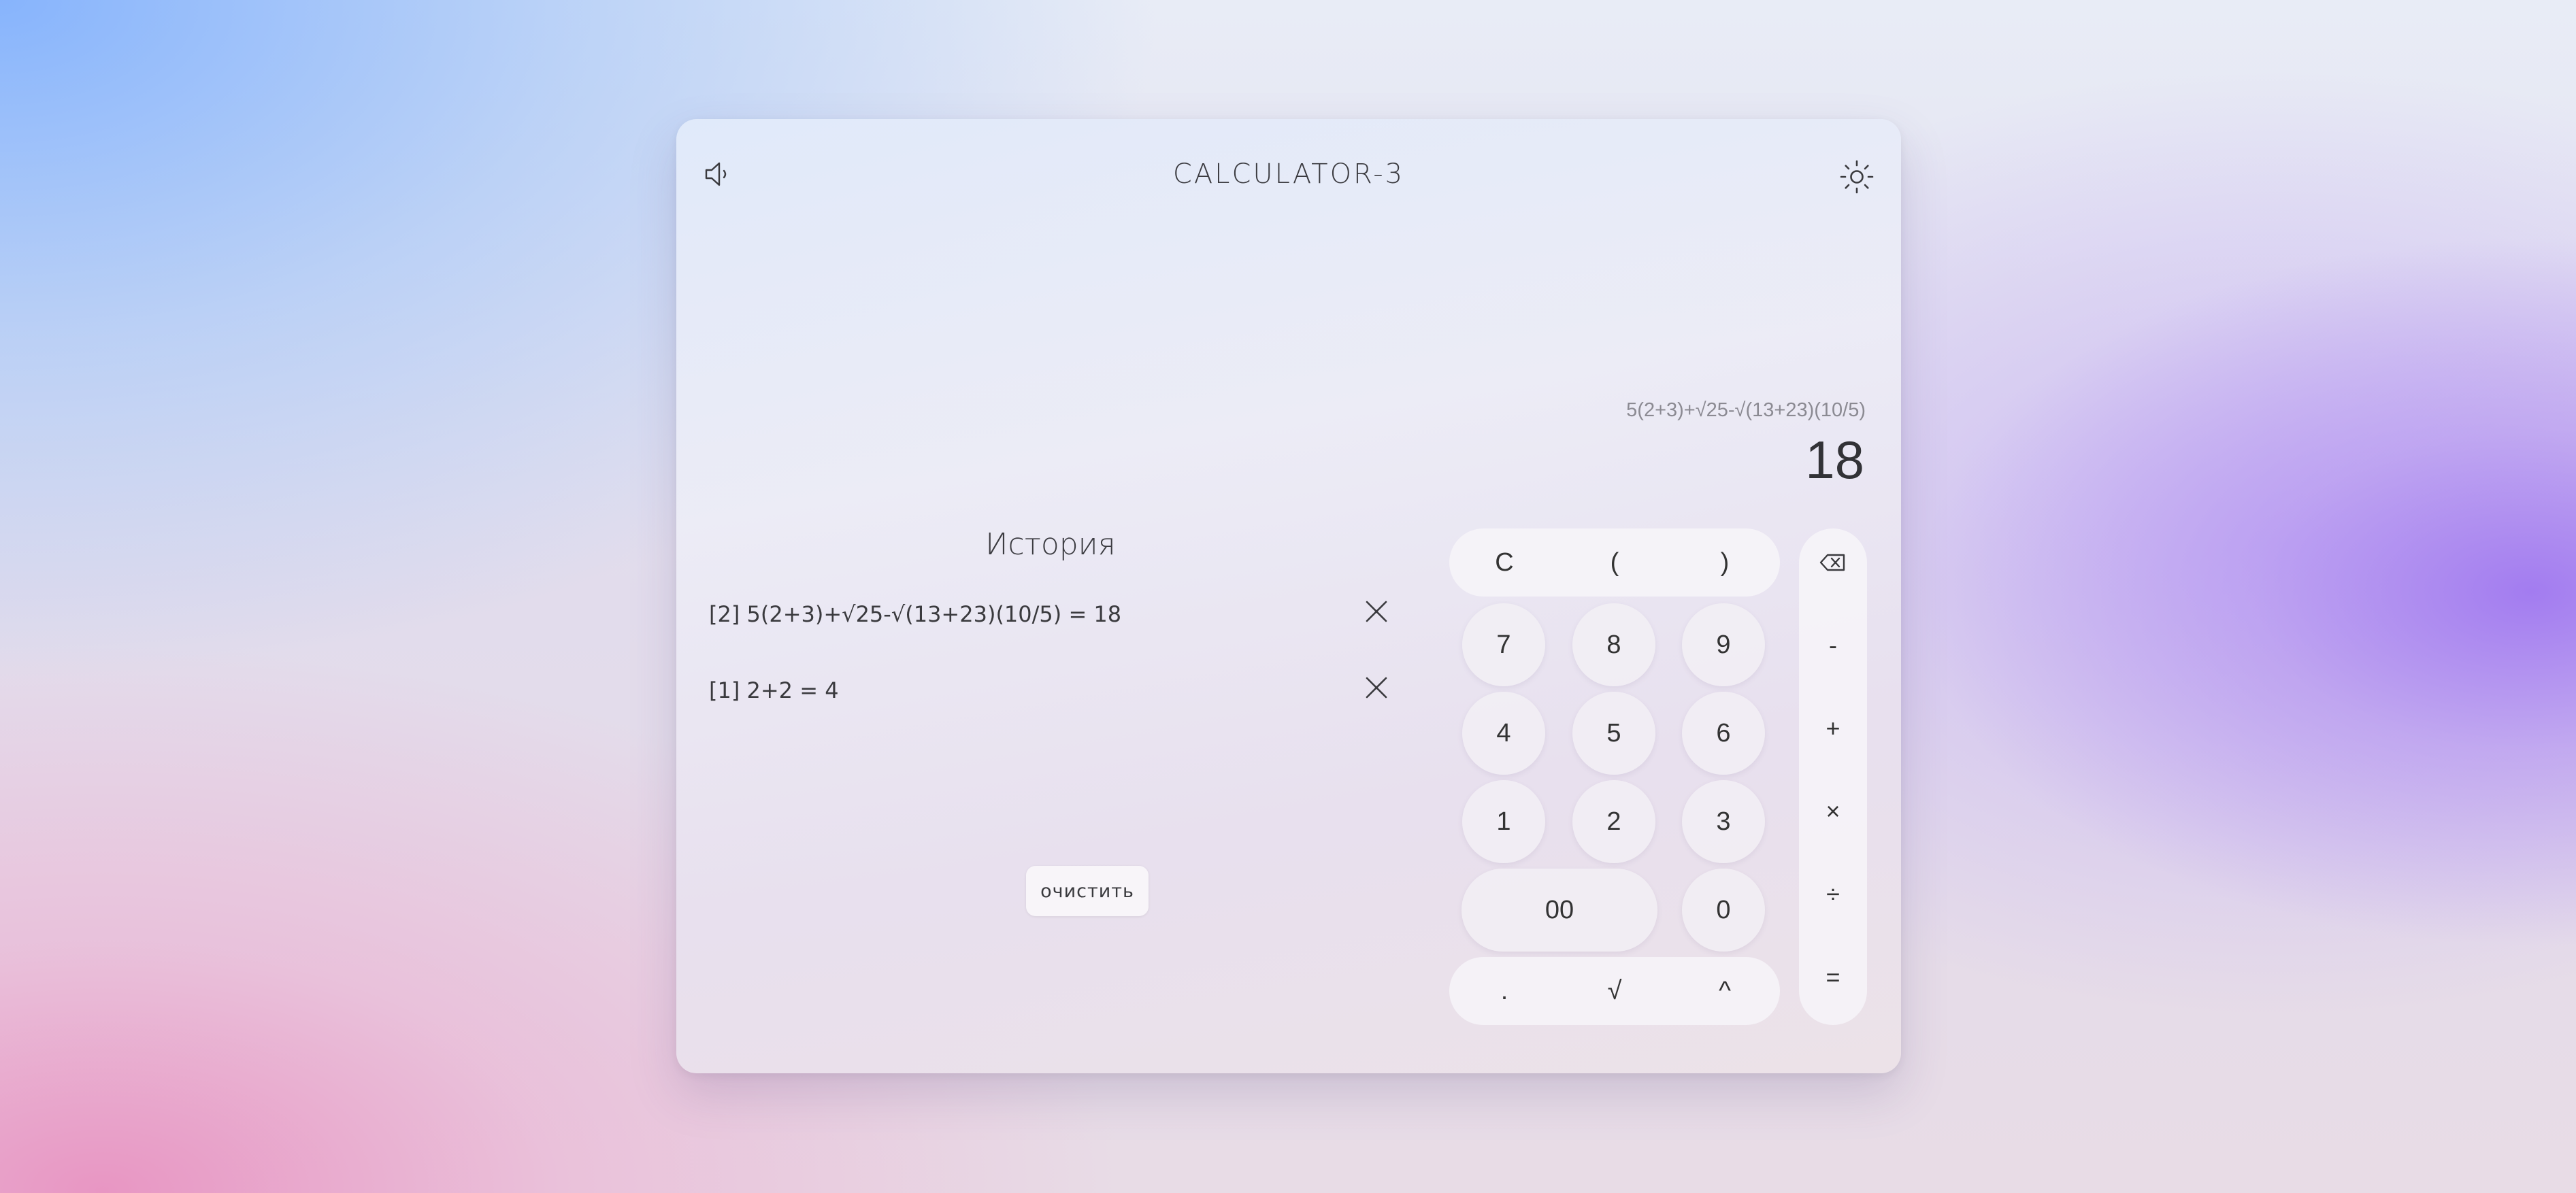 This screenshot has width=2576, height=1193. I want to click on plus-button: +, so click(1833, 728).